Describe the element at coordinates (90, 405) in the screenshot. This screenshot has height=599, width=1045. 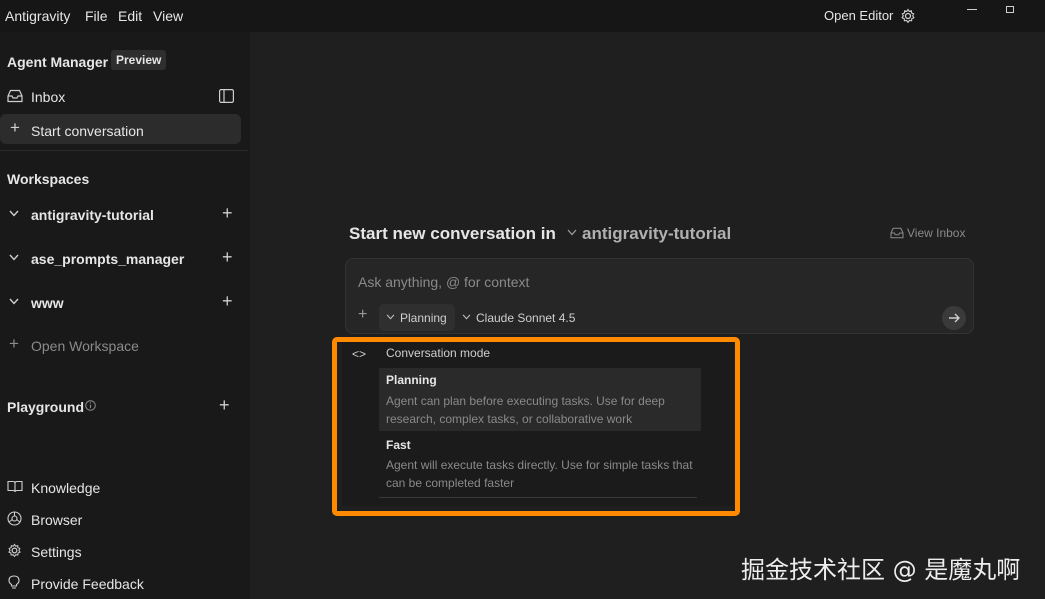
I see `info-icon` at that location.